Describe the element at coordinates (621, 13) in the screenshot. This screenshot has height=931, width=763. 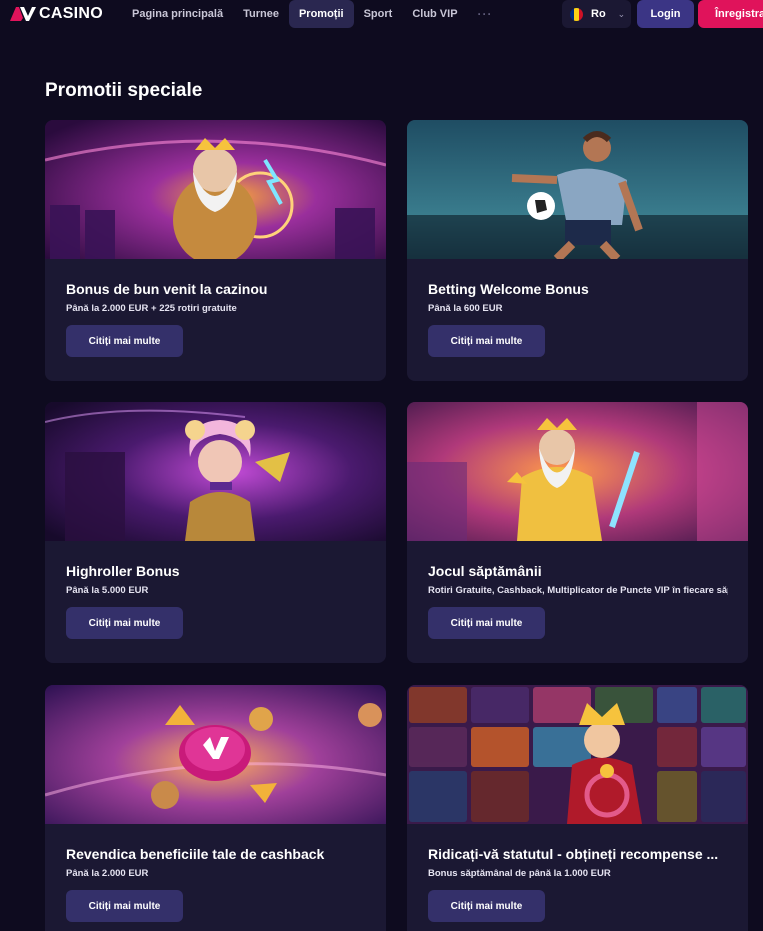
I see `chevron-down-icon: ⌄` at that location.